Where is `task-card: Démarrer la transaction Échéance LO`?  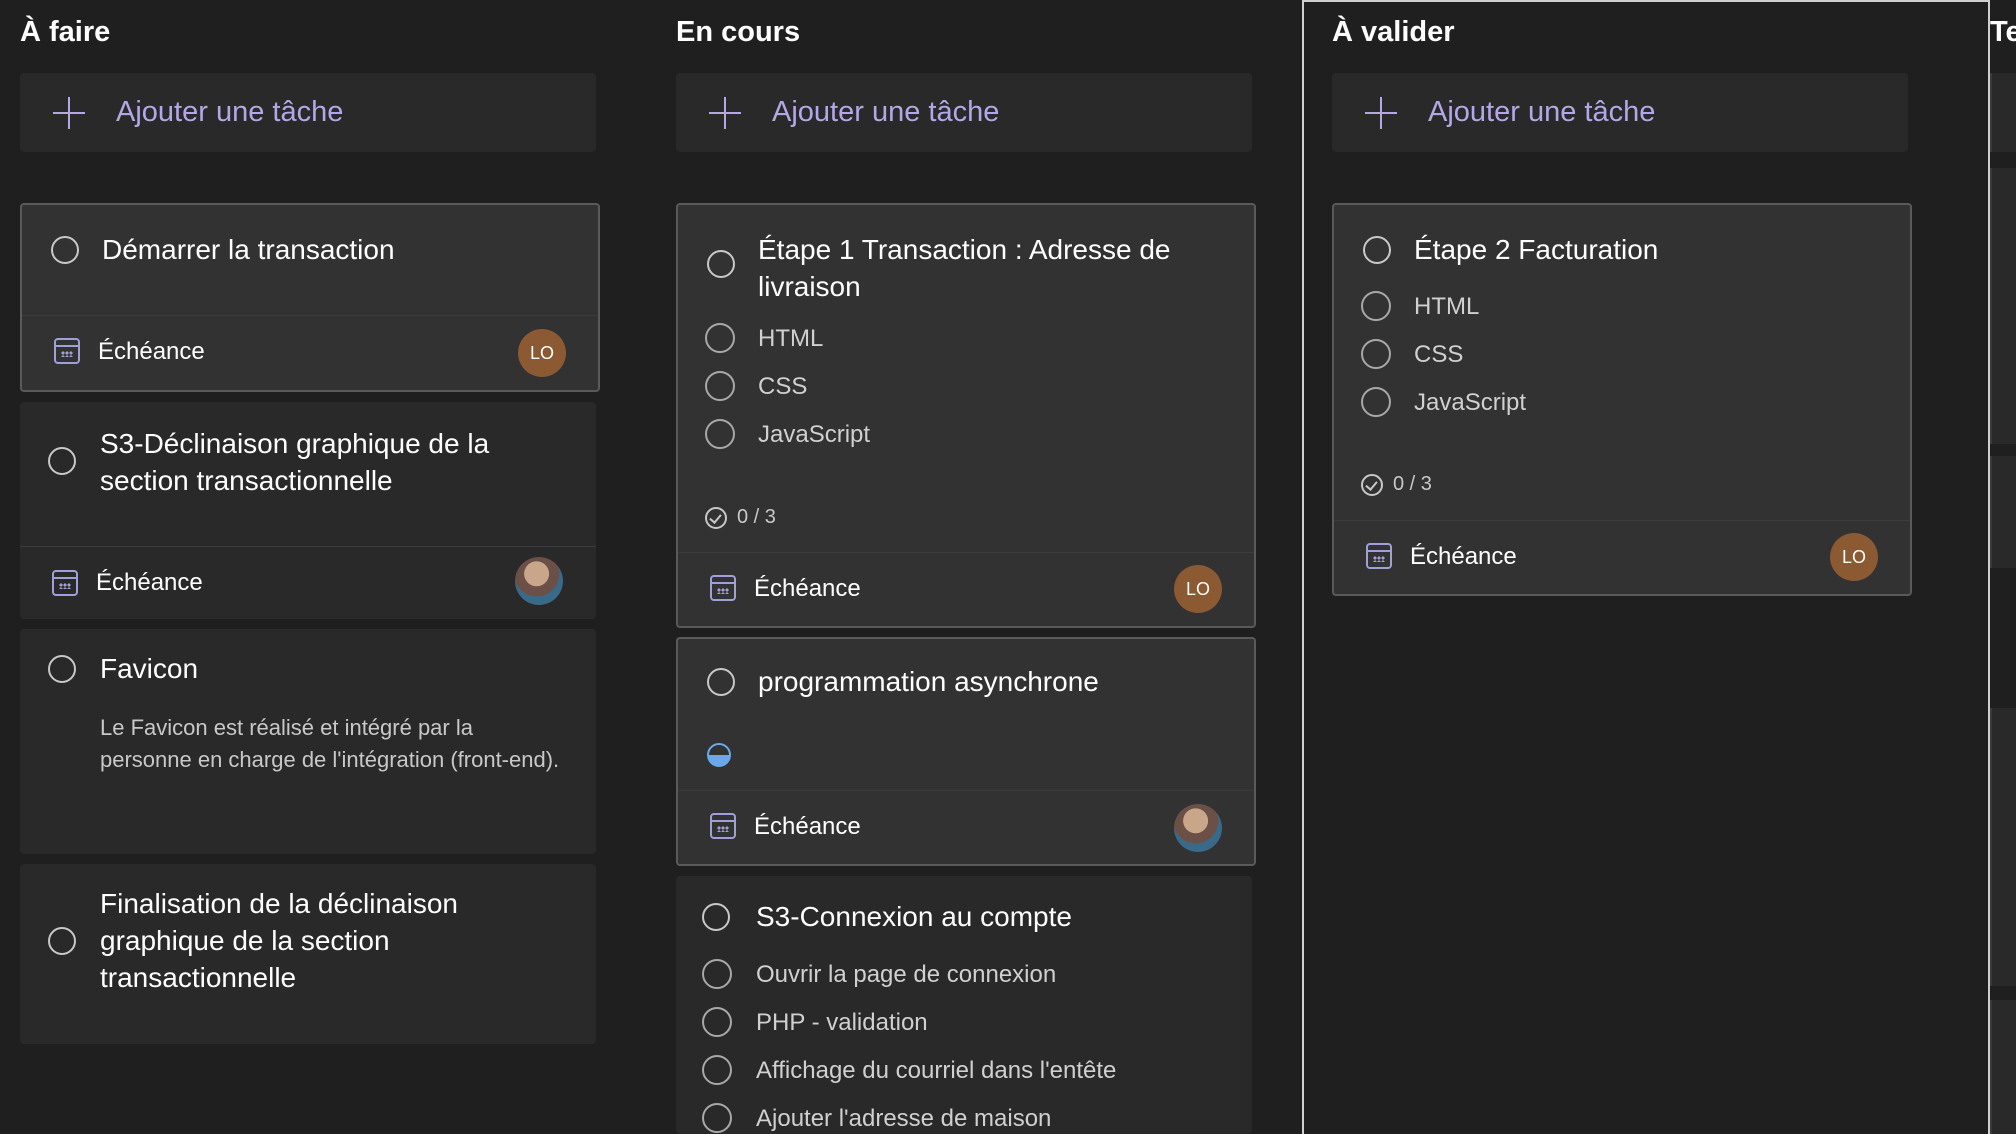
task-card: Démarrer la transaction Échéance LO is located at coordinates (310, 297).